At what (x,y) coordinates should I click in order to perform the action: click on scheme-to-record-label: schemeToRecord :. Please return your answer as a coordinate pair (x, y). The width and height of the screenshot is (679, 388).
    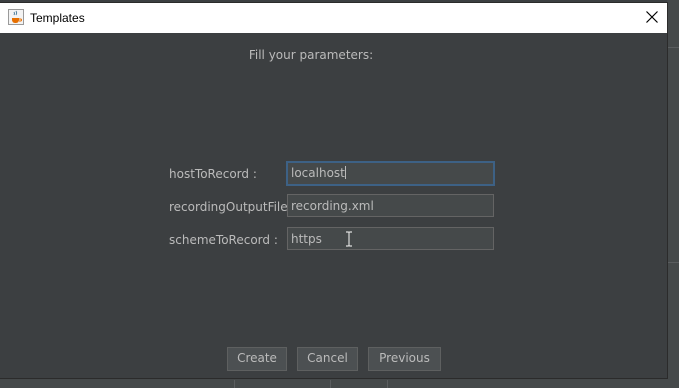
    Looking at the image, I should click on (223, 240).